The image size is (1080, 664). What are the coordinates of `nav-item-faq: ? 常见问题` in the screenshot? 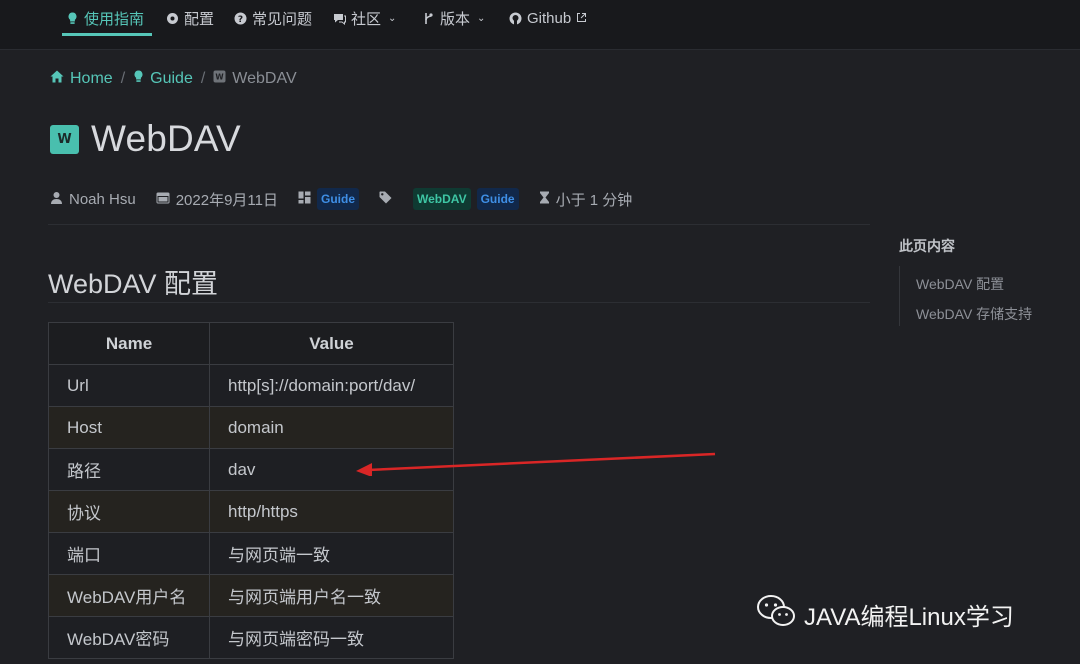 It's located at (273, 18).